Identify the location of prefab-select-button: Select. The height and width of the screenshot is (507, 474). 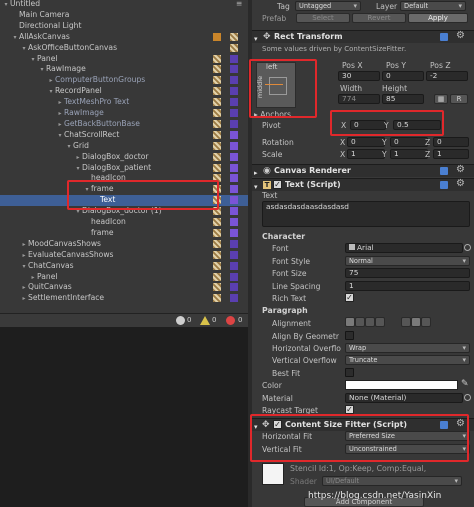
(323, 18).